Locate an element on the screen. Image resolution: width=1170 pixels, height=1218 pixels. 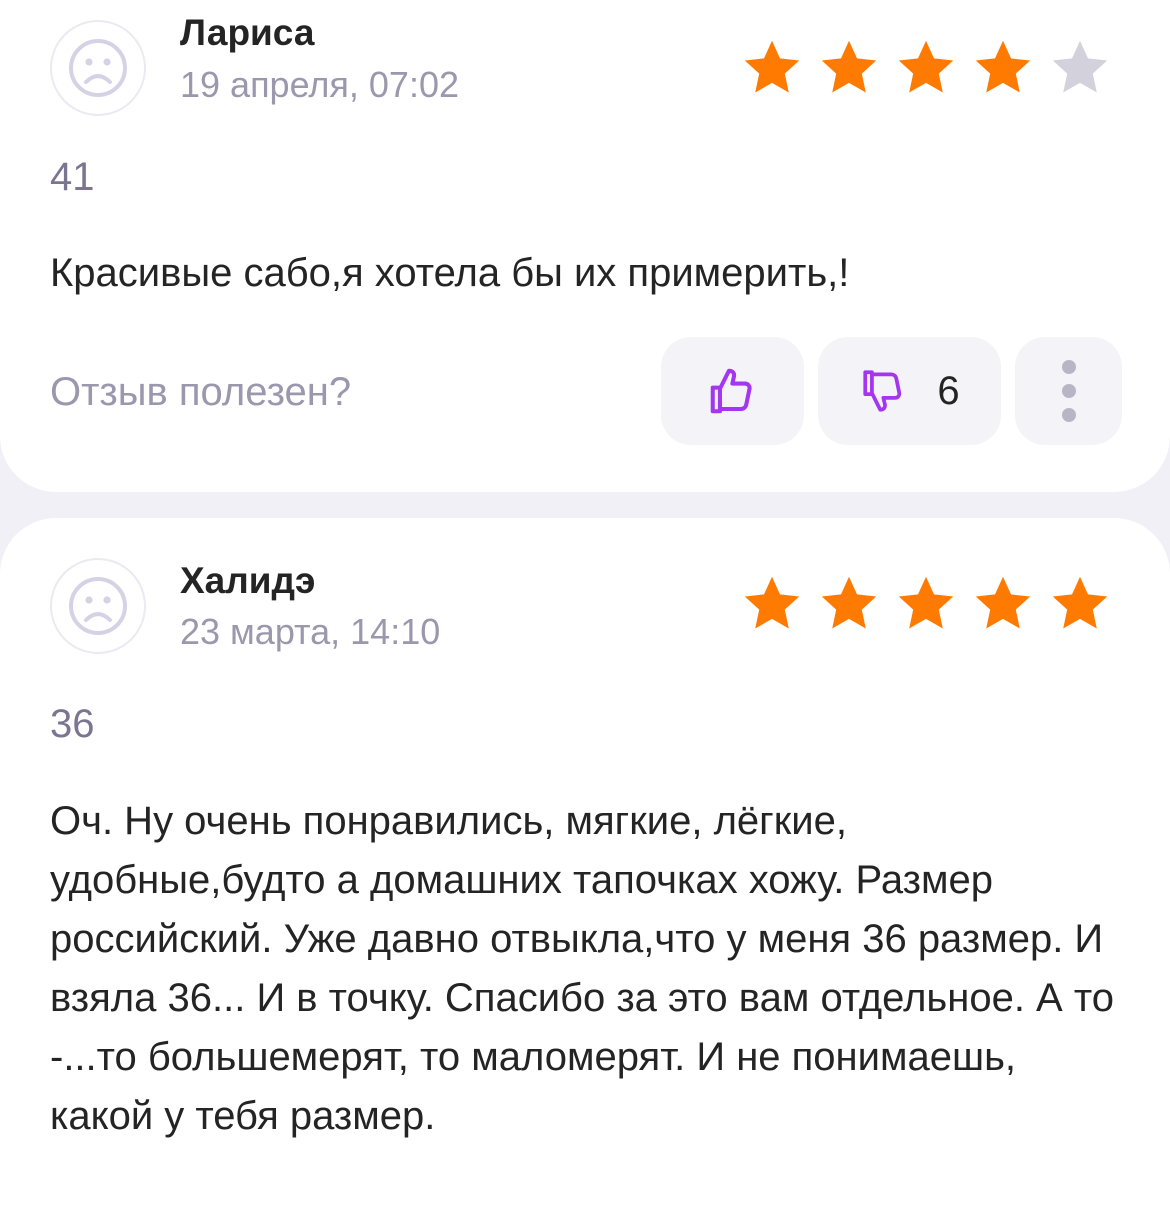
like-button is located at coordinates (732, 391).